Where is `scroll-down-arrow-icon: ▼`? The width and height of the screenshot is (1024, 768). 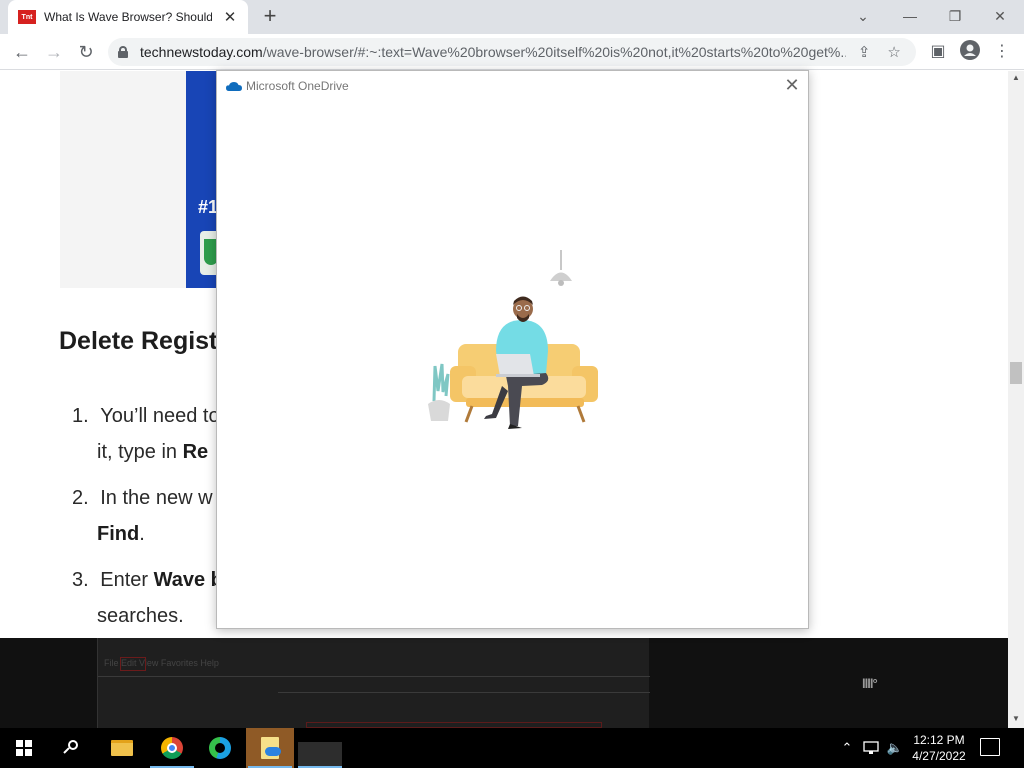
scroll-down-arrow-icon: ▼ is located at coordinates (1016, 719).